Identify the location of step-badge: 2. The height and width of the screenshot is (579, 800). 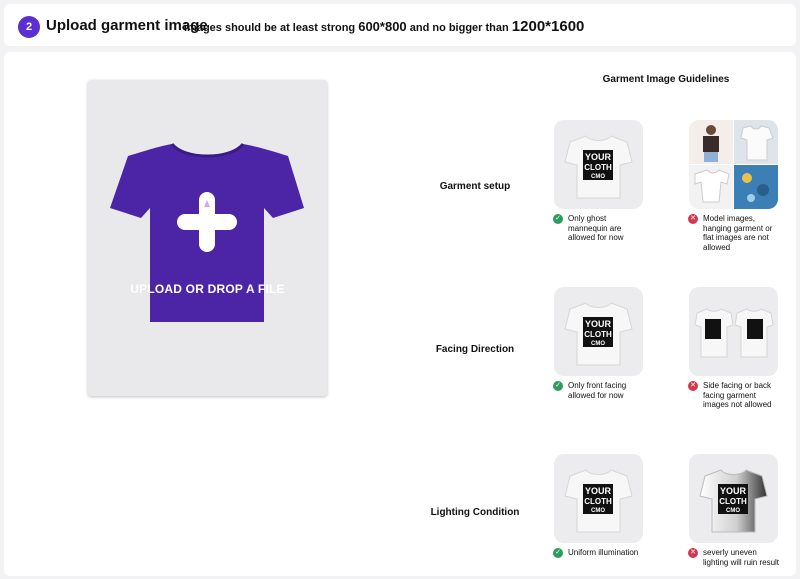
(29, 27).